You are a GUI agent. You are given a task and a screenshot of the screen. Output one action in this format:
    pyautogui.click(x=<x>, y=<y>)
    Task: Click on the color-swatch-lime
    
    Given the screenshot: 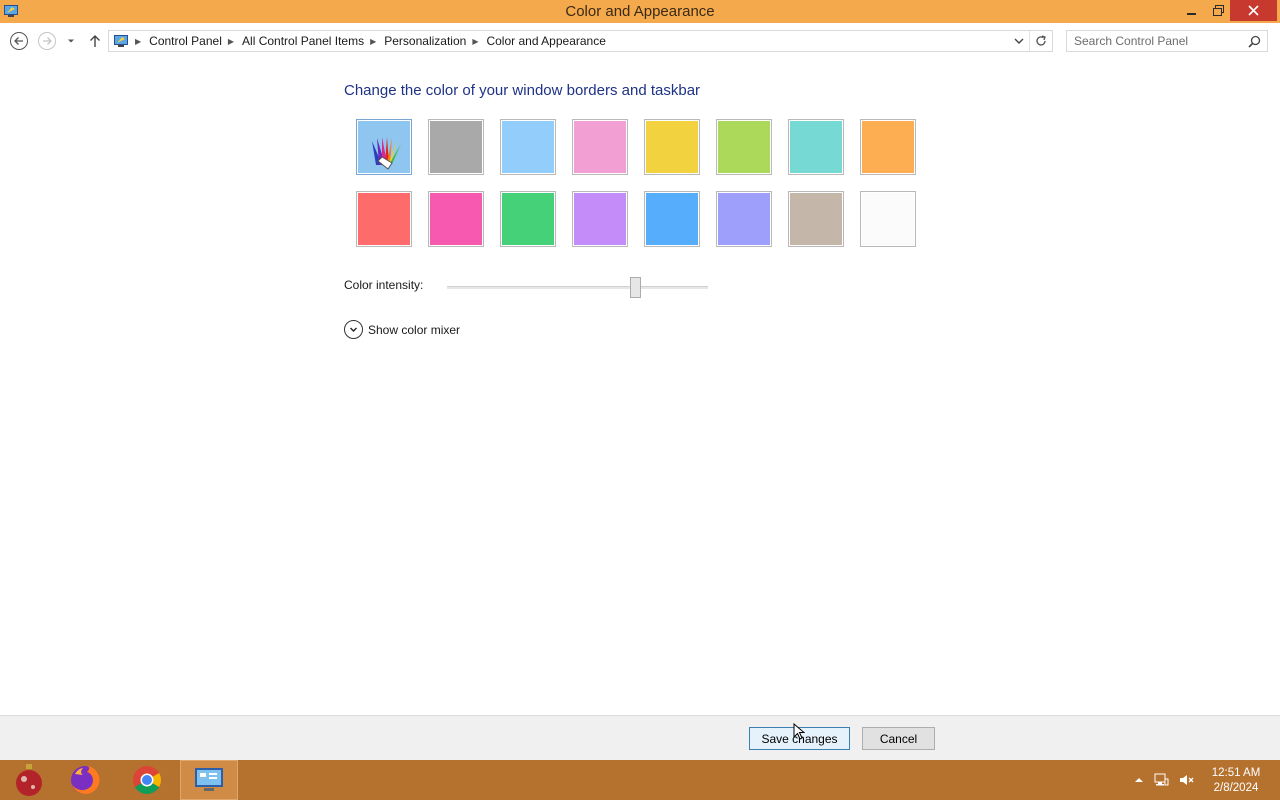 What is the action you would take?
    pyautogui.click(x=744, y=147)
    